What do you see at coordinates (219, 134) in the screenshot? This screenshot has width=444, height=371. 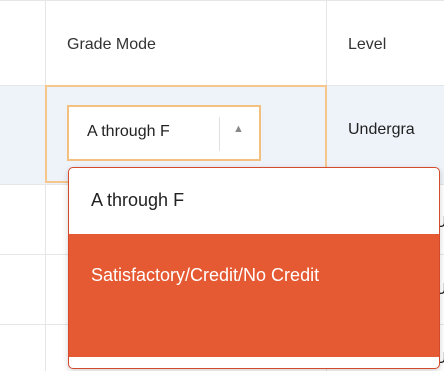 I see `select-separator` at bounding box center [219, 134].